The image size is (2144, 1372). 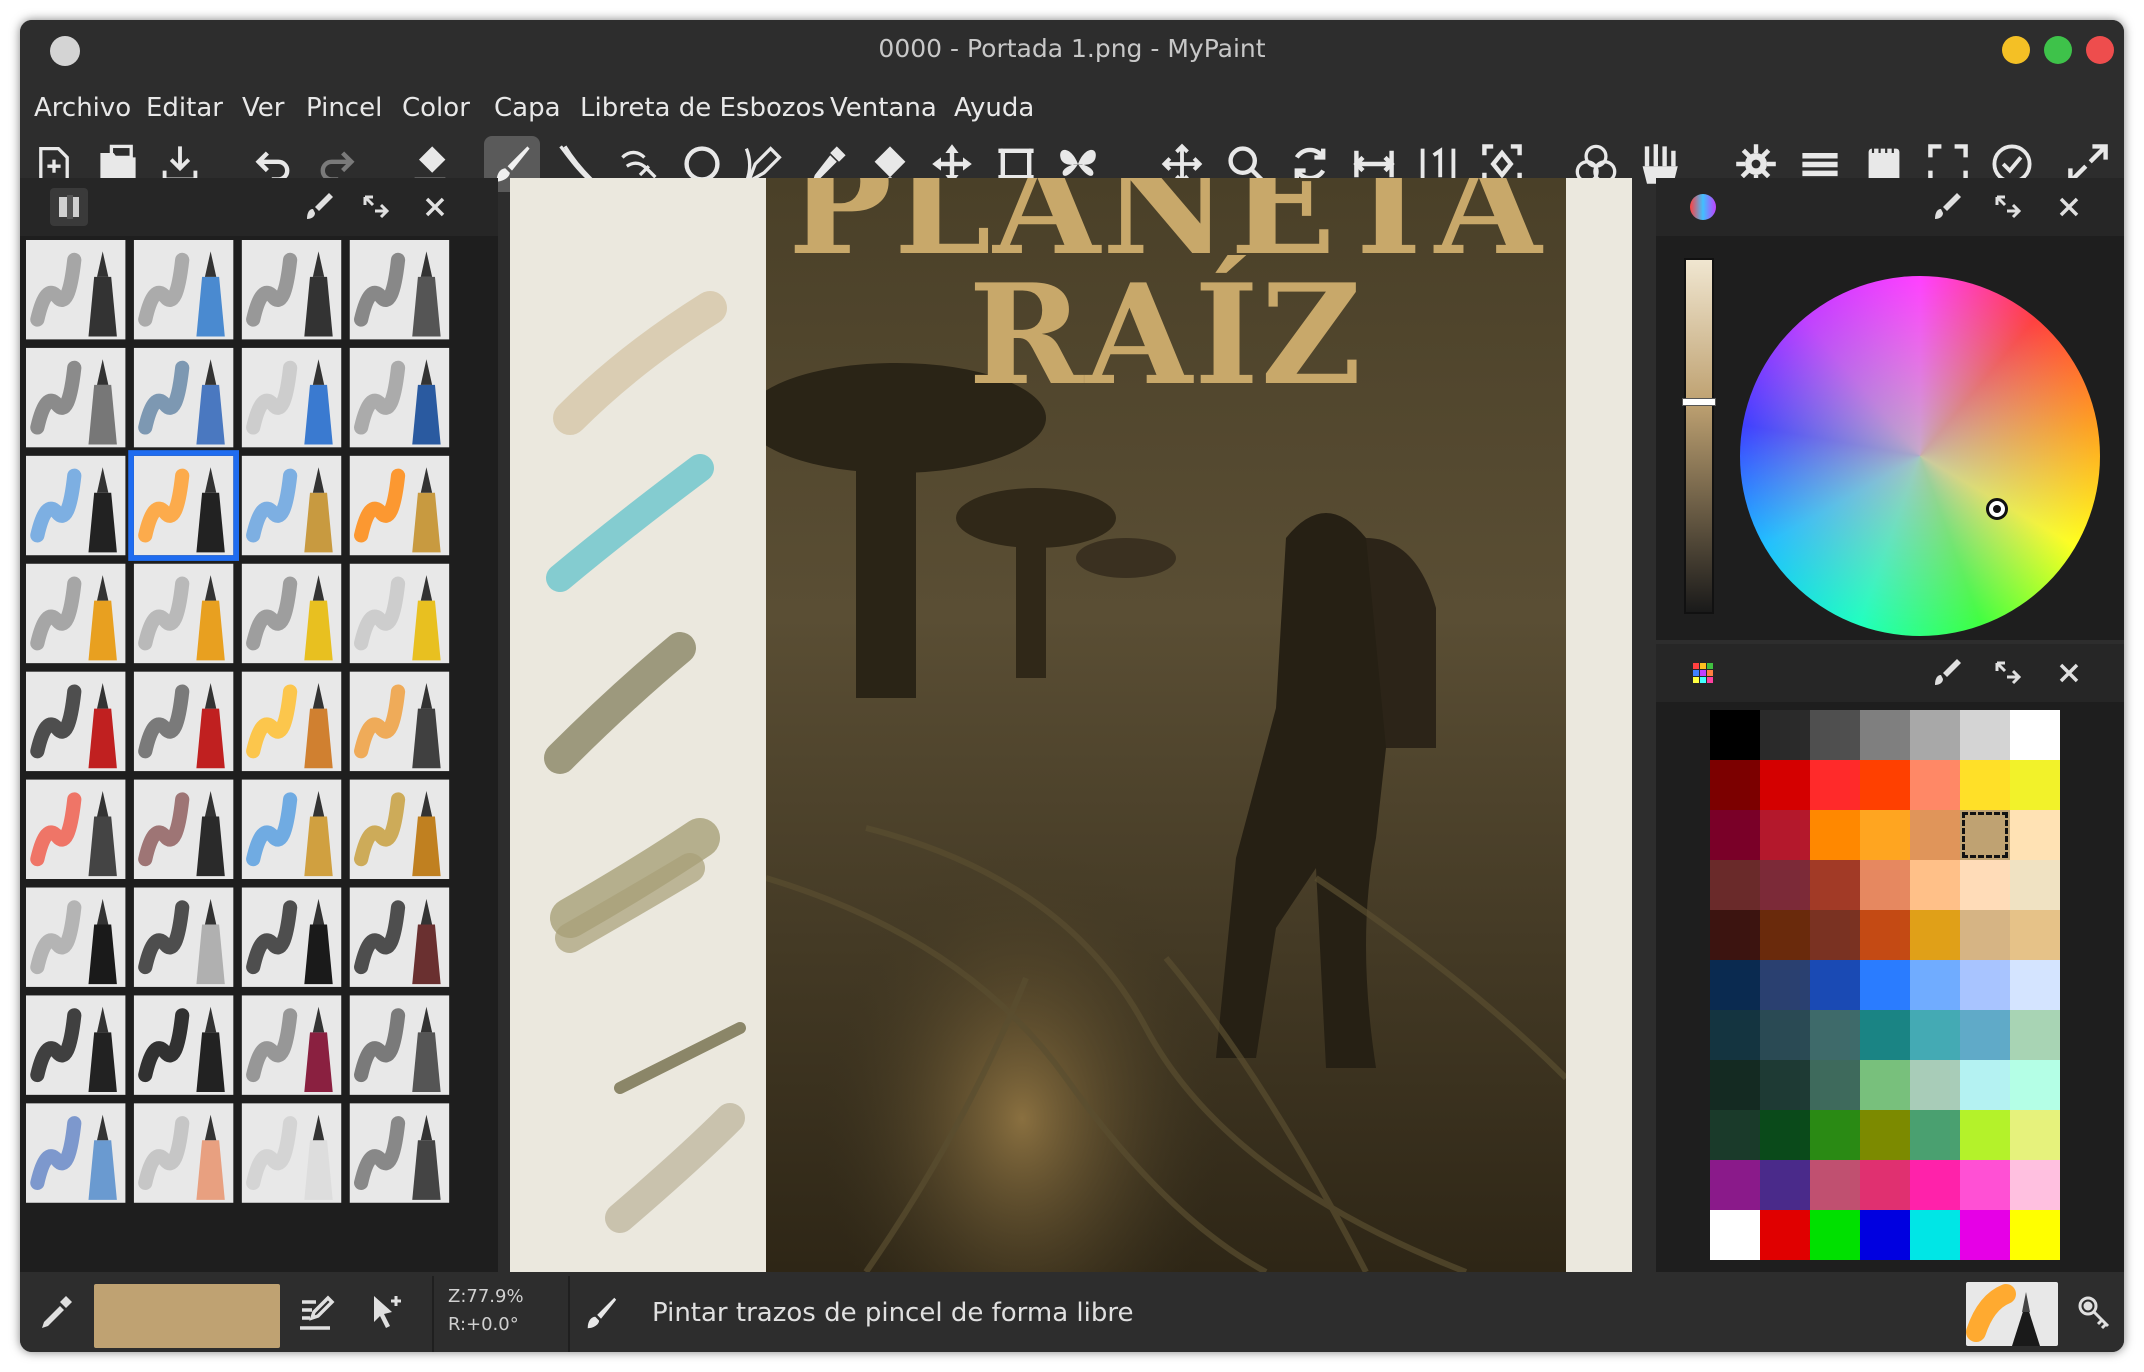 What do you see at coordinates (1703, 207) in the screenshot?
I see `color-wheel-tab-icon` at bounding box center [1703, 207].